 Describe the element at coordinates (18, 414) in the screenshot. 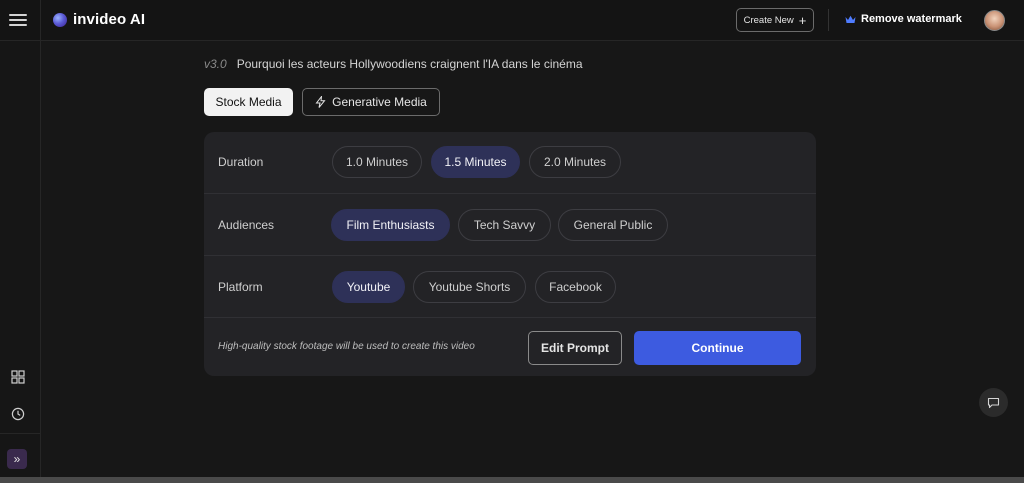

I see `clock-icon` at that location.